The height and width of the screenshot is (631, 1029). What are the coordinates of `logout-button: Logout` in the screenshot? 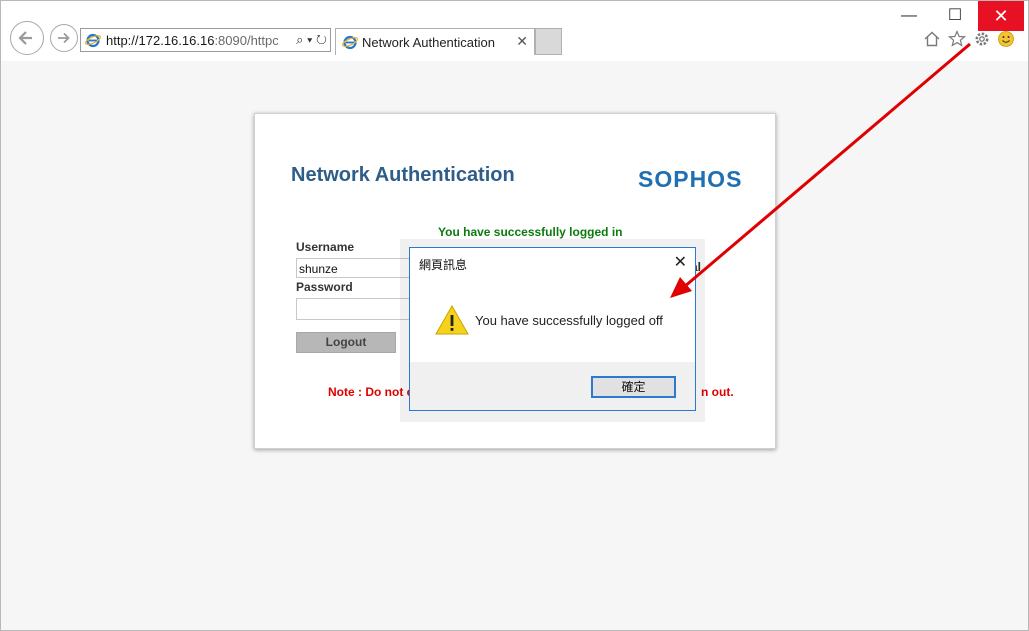 It's located at (346, 342).